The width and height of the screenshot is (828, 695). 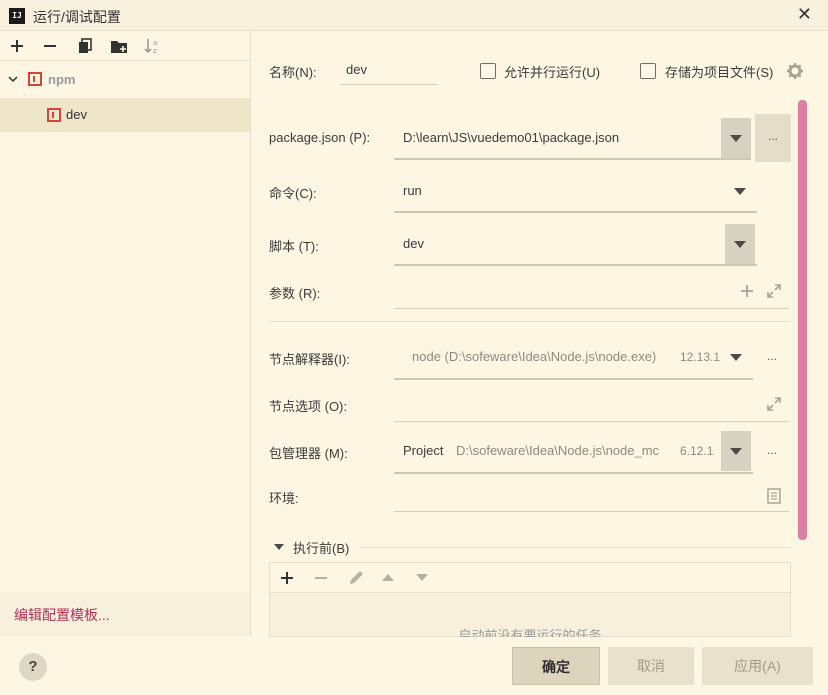 What do you see at coordinates (309, 359) in the screenshot?
I see `node-interpreter-label: 节点解释器(I):` at bounding box center [309, 359].